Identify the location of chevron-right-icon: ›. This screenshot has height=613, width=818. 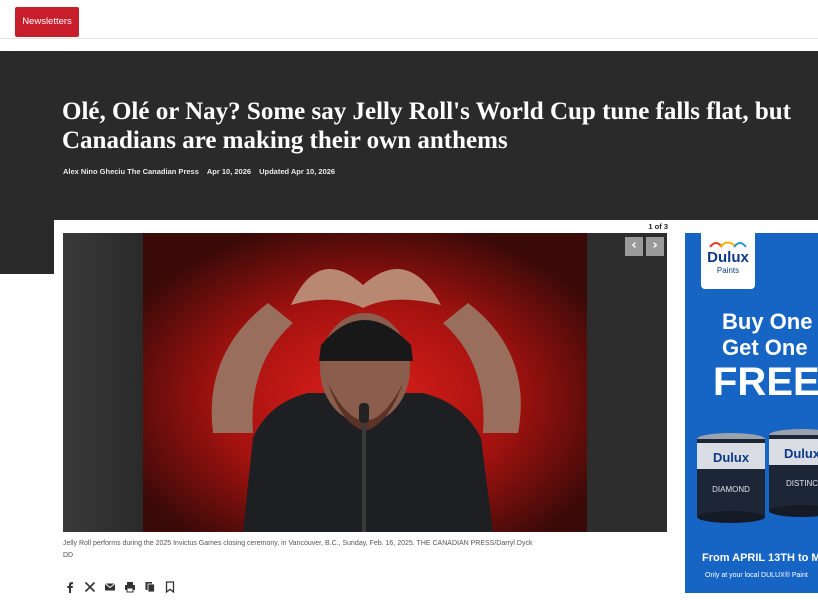
(655, 245).